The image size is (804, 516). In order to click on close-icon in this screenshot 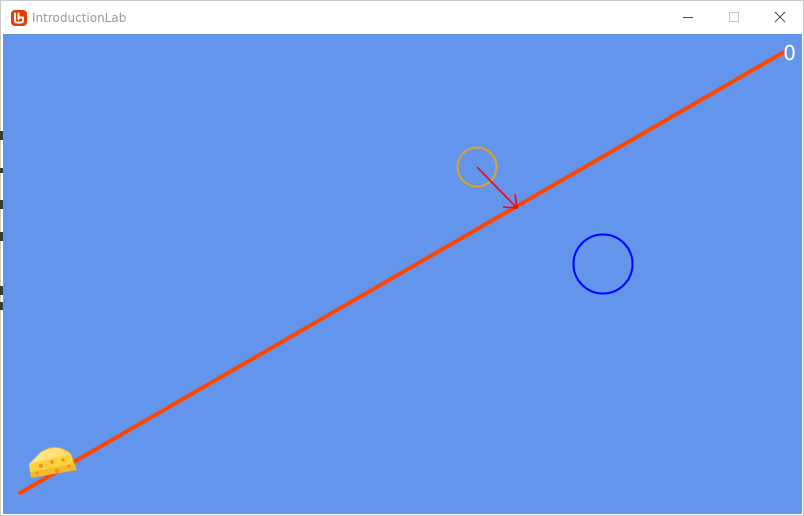, I will do `click(780, 17)`.